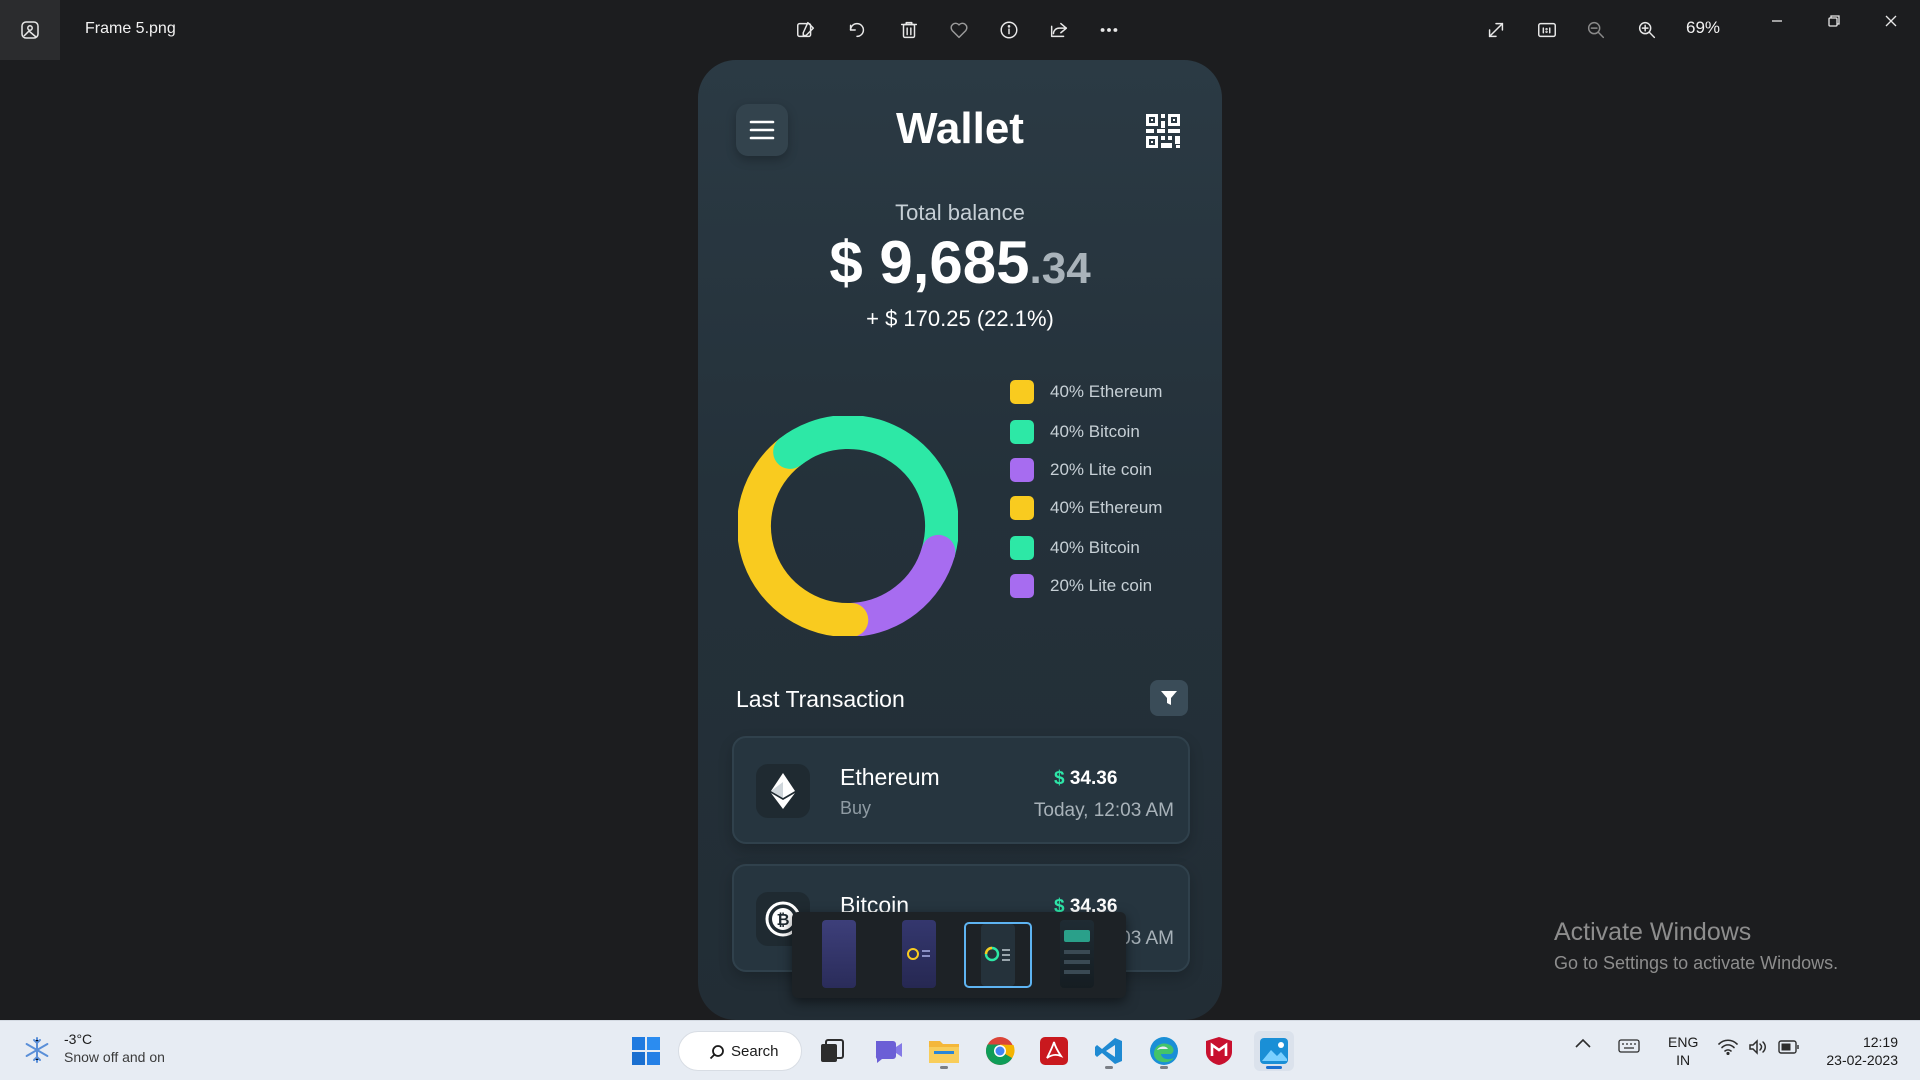  What do you see at coordinates (1758, 1048) in the screenshot?
I see `volume-icon` at bounding box center [1758, 1048].